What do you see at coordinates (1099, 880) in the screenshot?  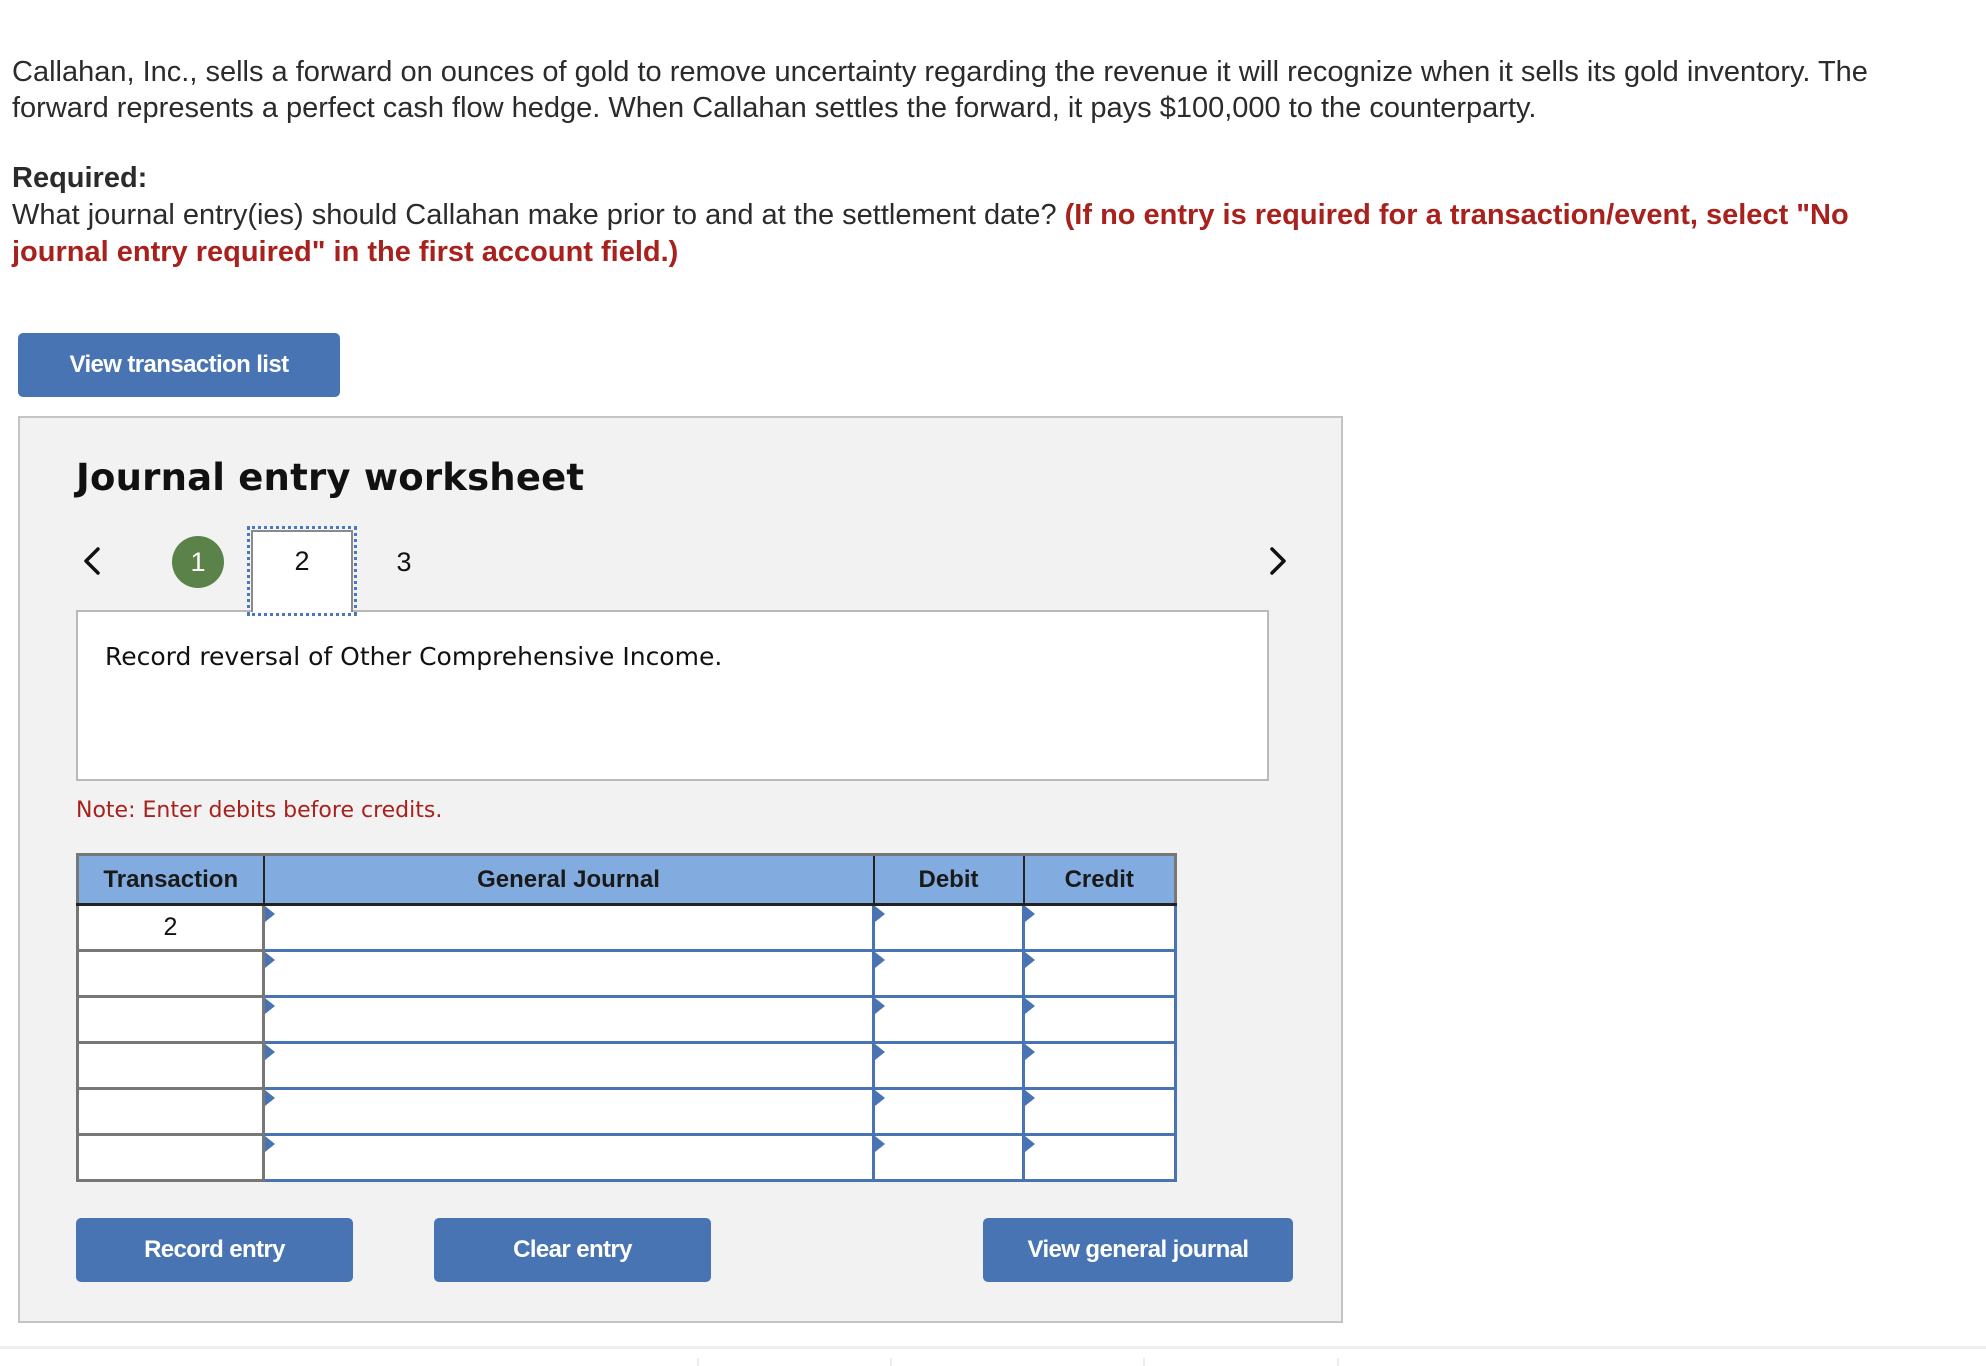 I see `header-credit: Credit` at bounding box center [1099, 880].